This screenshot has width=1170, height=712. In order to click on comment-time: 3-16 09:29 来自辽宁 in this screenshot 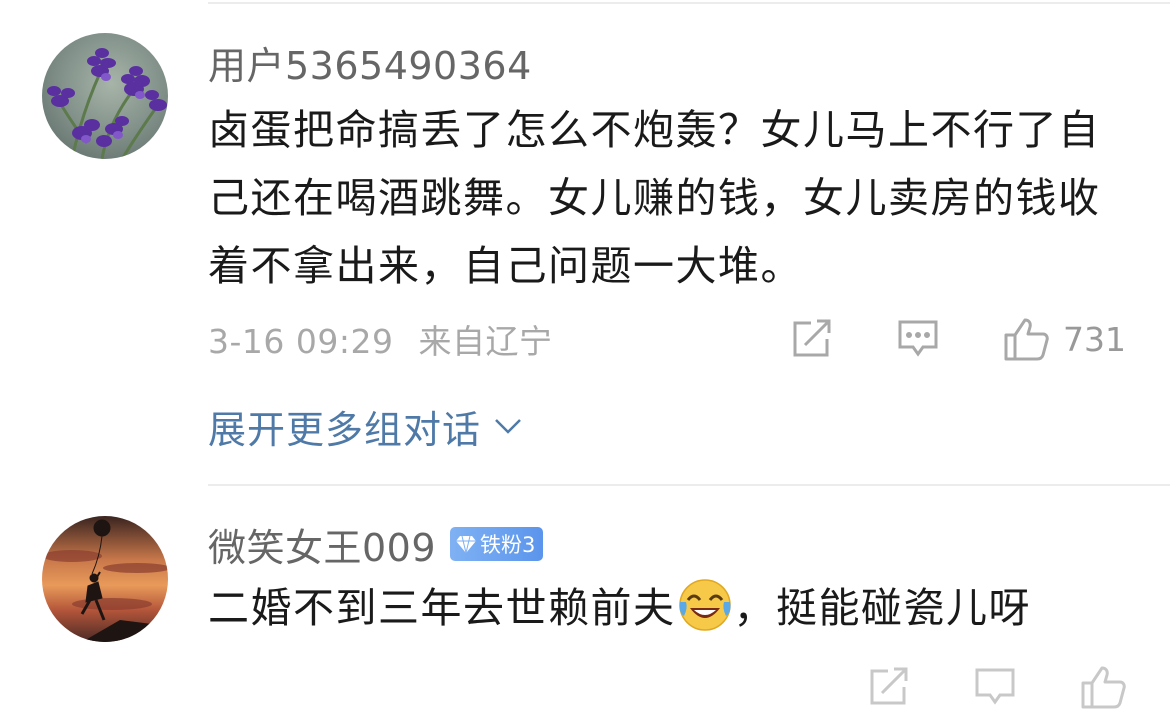, I will do `click(380, 341)`.